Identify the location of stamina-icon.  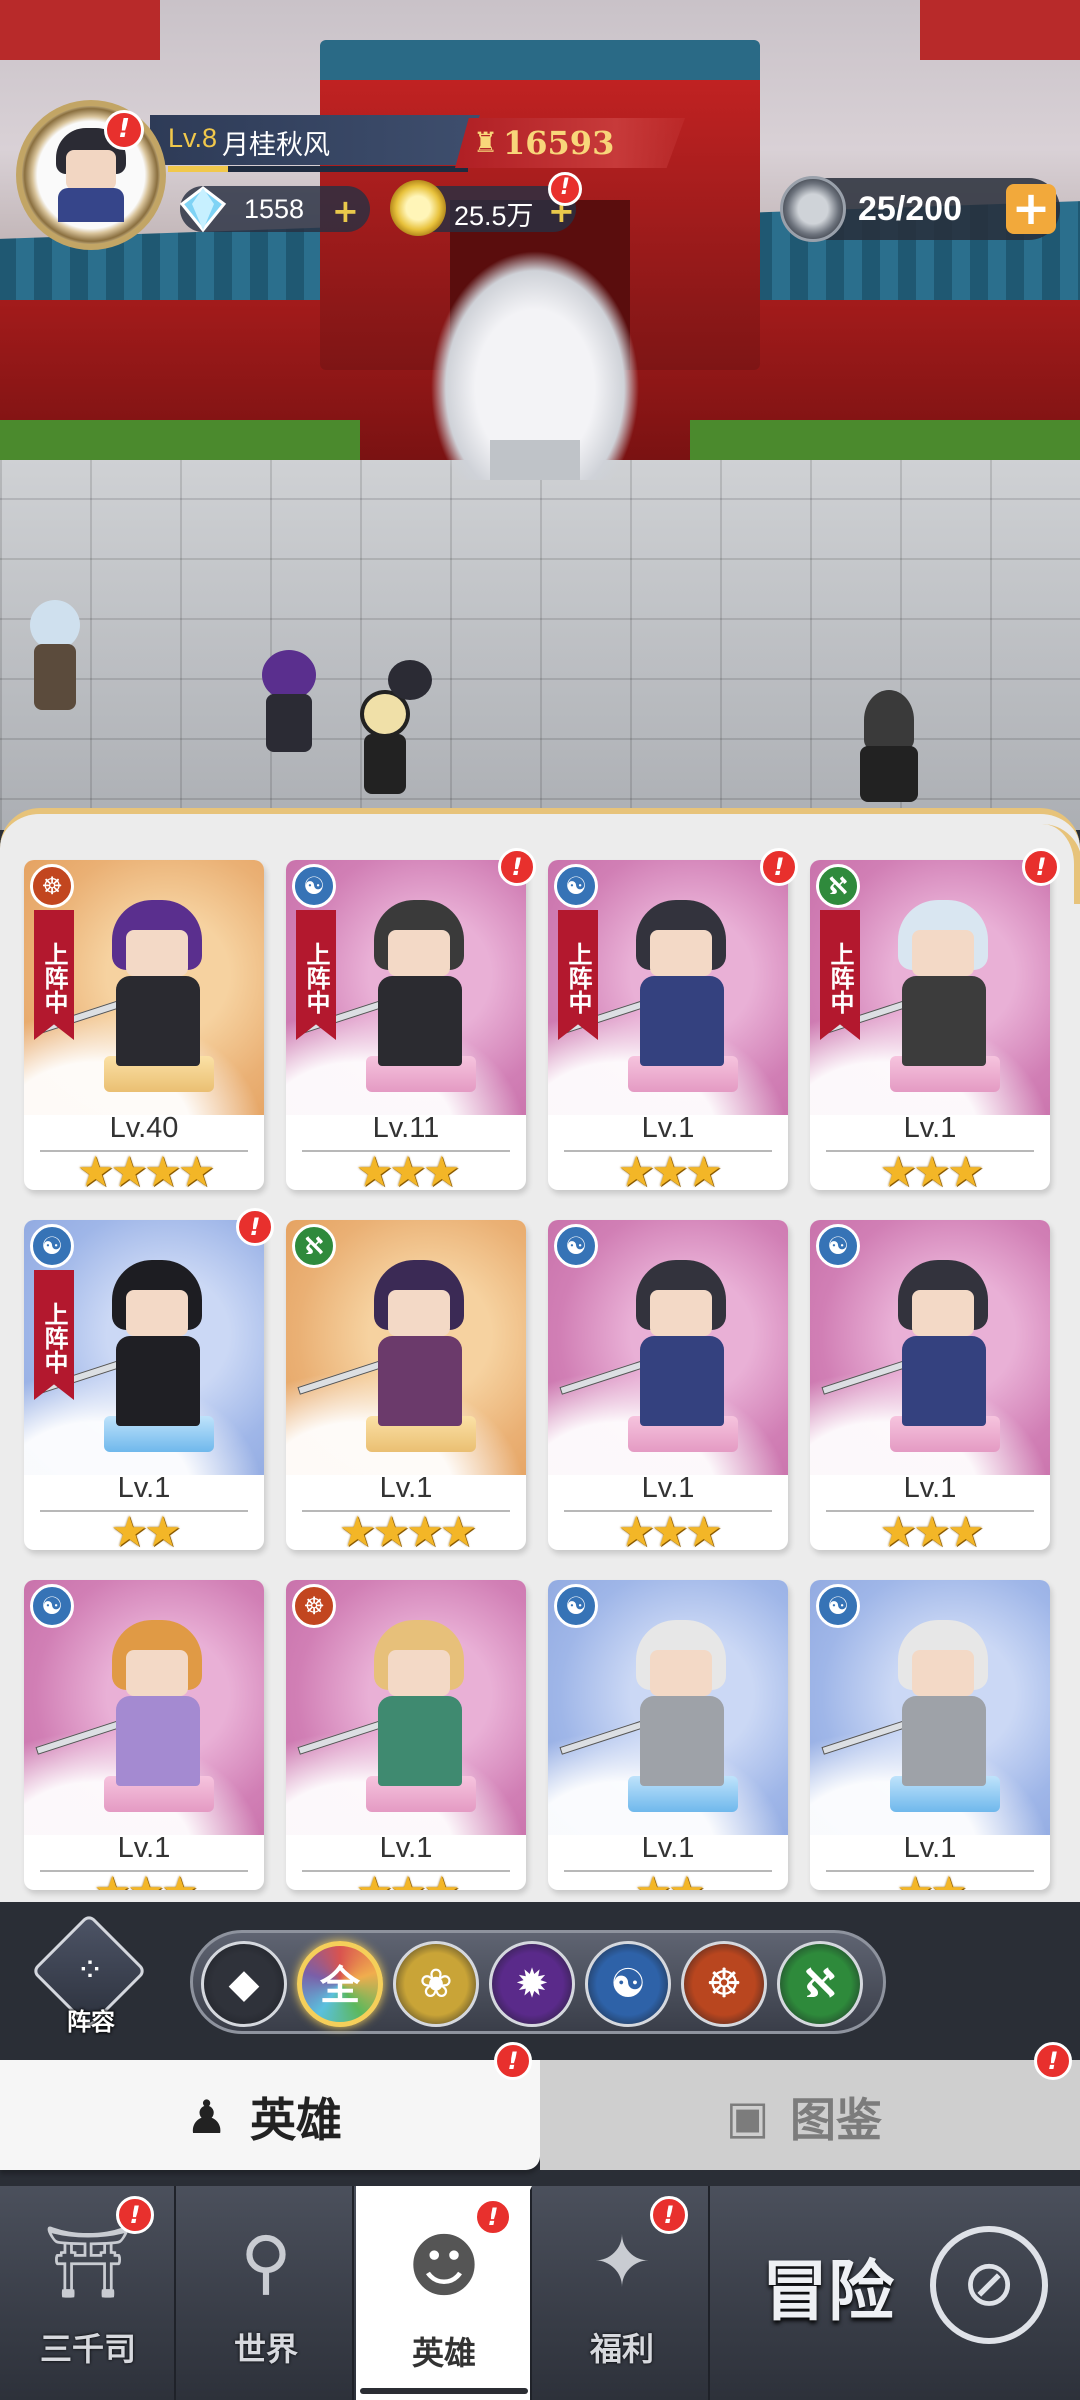
(813, 209).